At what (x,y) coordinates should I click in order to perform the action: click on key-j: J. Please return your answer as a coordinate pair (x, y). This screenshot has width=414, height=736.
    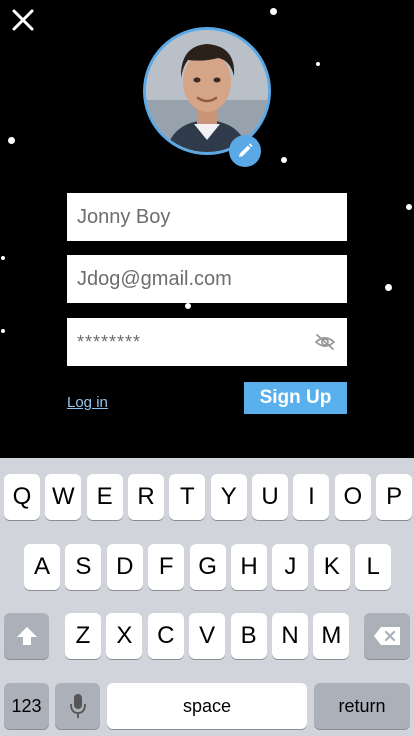
    Looking at the image, I should click on (290, 567).